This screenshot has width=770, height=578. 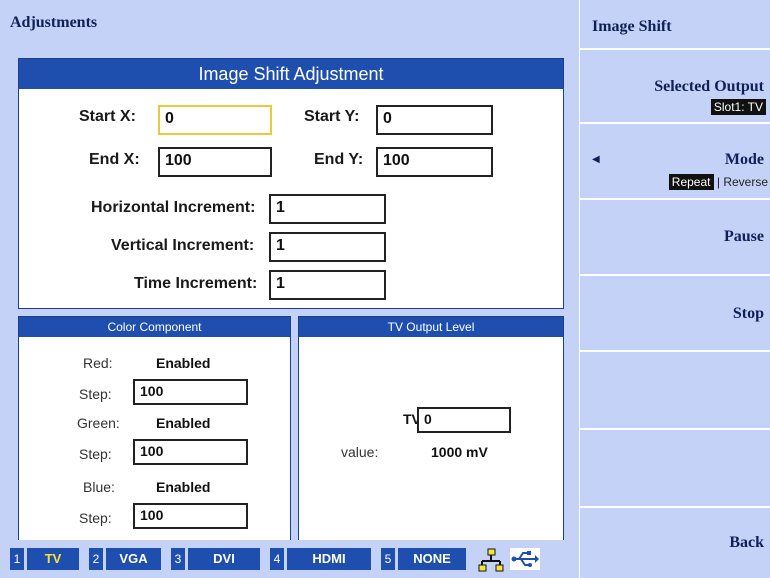 What do you see at coordinates (98, 363) in the screenshot?
I see `red-label: Red:` at bounding box center [98, 363].